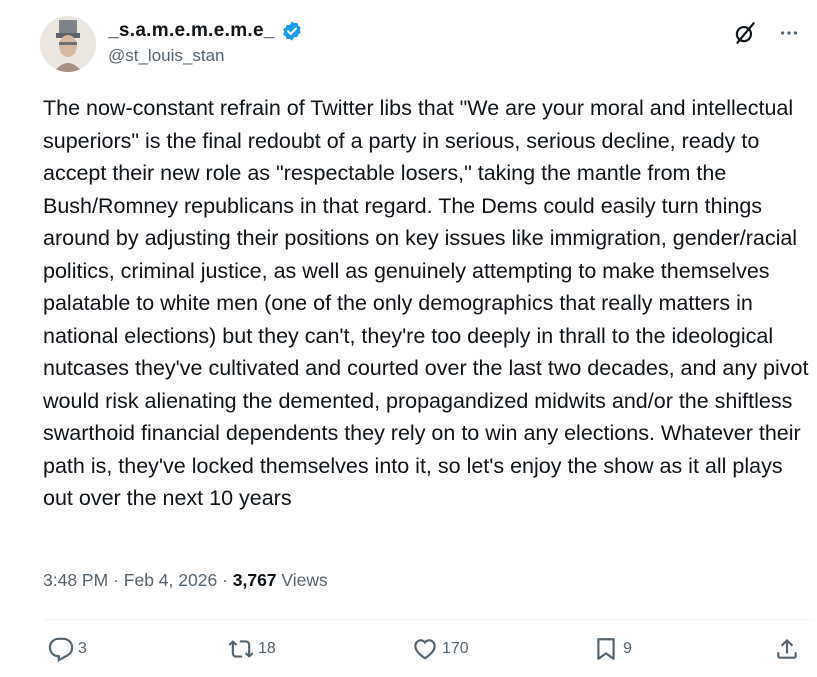  What do you see at coordinates (789, 33) in the screenshot?
I see `more-dots-icon` at bounding box center [789, 33].